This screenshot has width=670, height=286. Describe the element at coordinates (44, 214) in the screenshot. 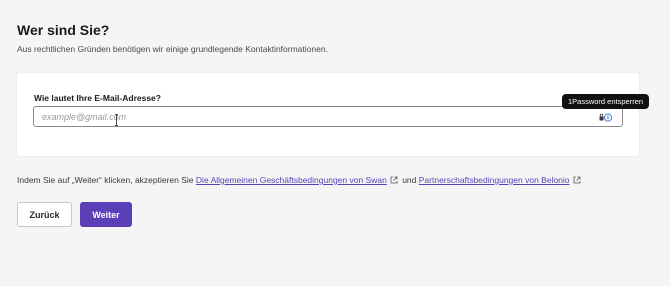

I see `back-button: Zurück` at that location.